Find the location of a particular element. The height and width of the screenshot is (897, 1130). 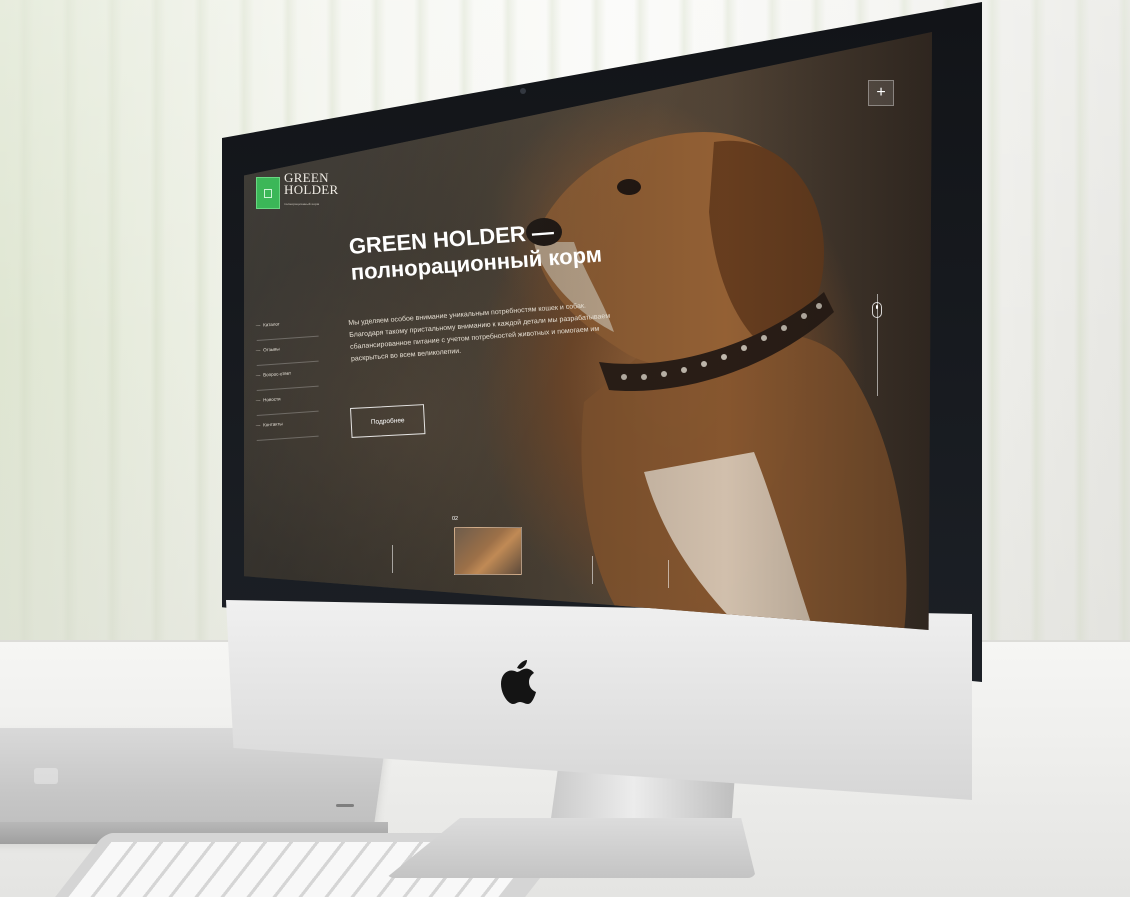

slide-number: 02 is located at coordinates (455, 519).